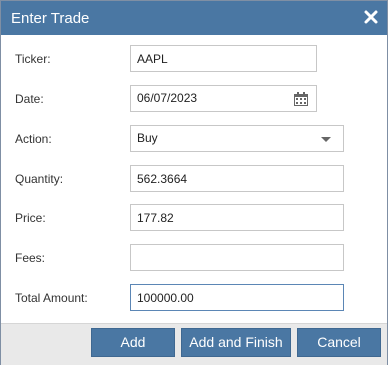 This screenshot has height=365, width=388. I want to click on price-label: Price:, so click(30, 218).